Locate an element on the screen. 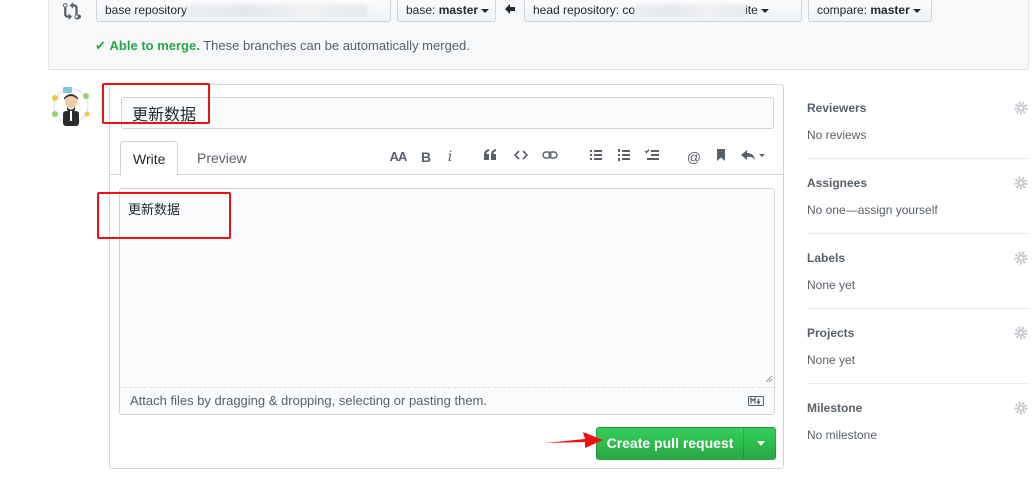 The width and height of the screenshot is (1036, 494). tab-preview: Preview is located at coordinates (222, 158).